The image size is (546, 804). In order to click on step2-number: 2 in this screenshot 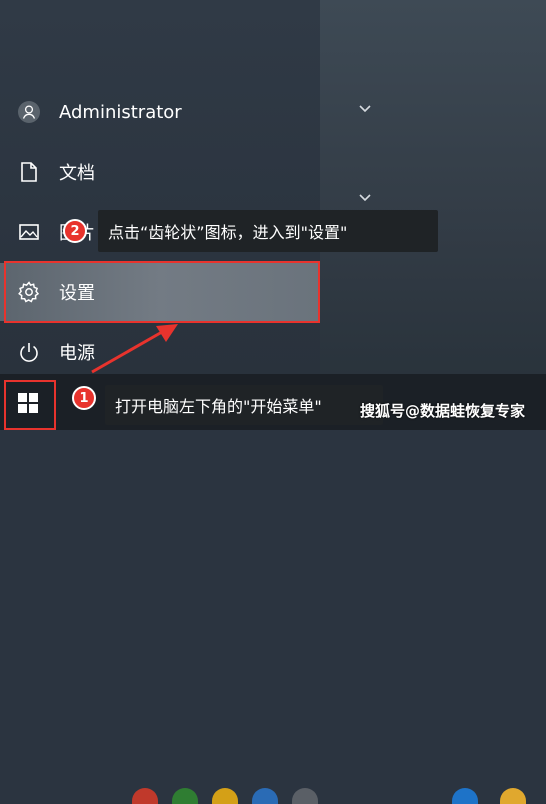, I will do `click(75, 231)`.